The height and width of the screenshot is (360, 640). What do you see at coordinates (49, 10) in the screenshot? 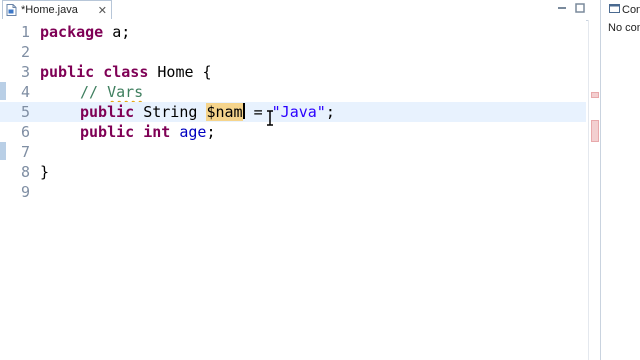
I see `tab-label: *Home.java` at bounding box center [49, 10].